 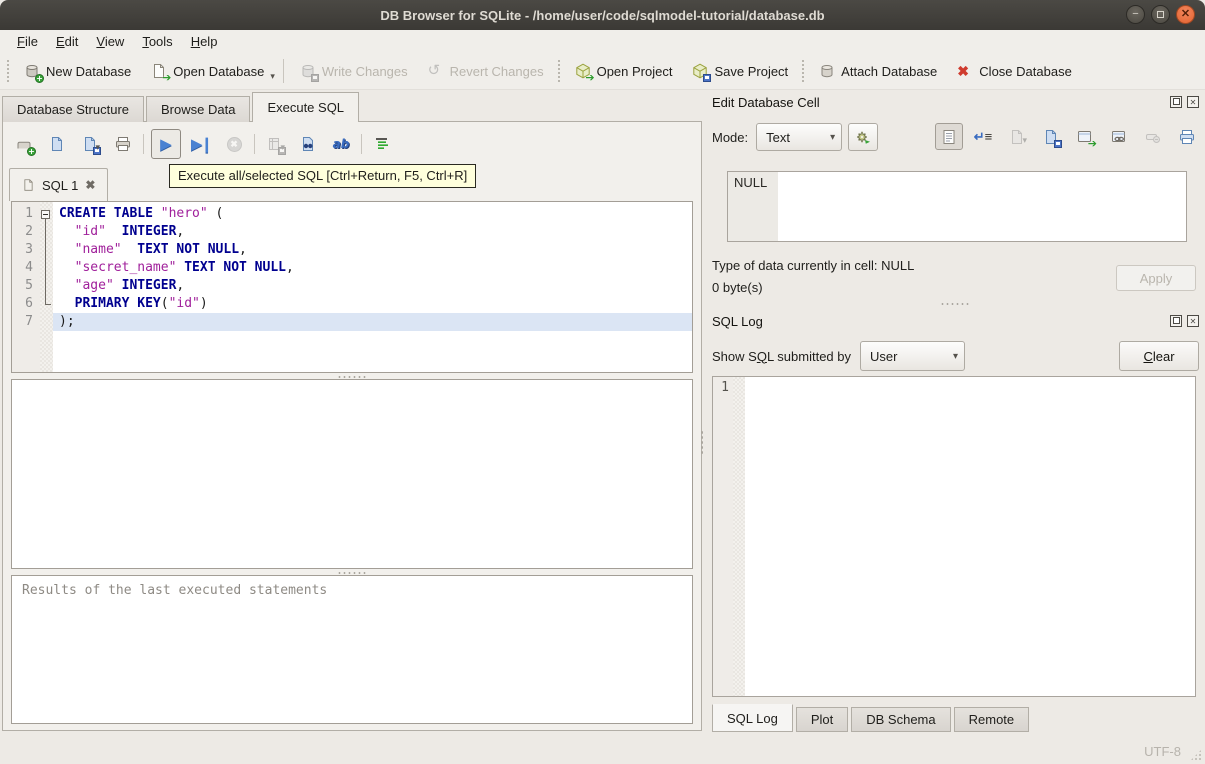 What do you see at coordinates (166, 144) in the screenshot?
I see `execute-all-button: ▶` at bounding box center [166, 144].